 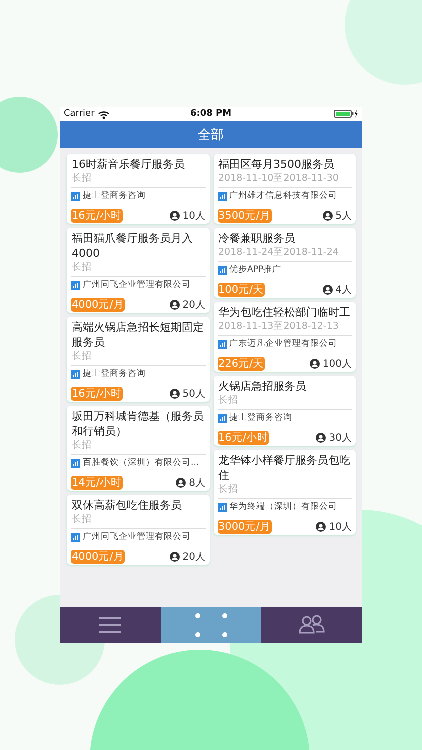 What do you see at coordinates (138, 424) in the screenshot?
I see `job-title: 坂田万科城肯德基（服务员和行销员）` at bounding box center [138, 424].